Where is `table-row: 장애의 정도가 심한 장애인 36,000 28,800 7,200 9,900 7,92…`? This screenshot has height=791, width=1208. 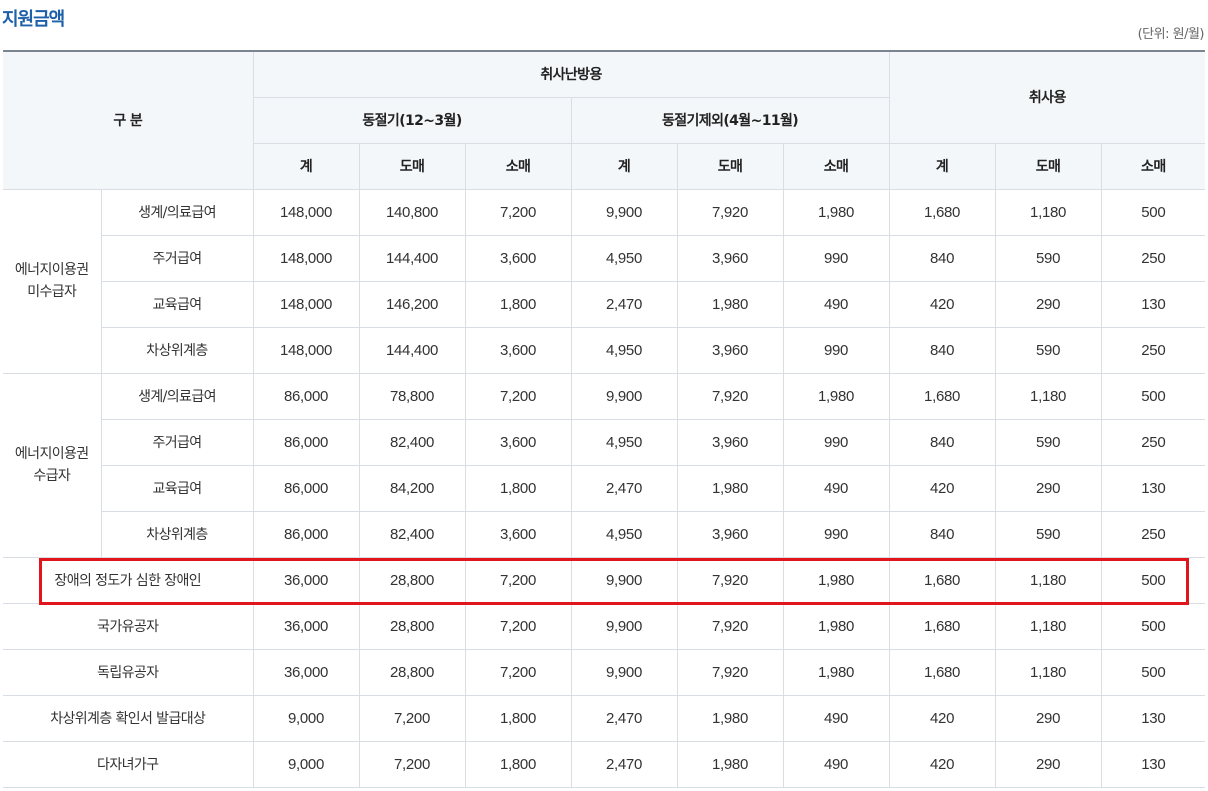
table-row: 장애의 정도가 심한 장애인 36,000 28,800 7,200 9,900 7,92… is located at coordinates (604, 580).